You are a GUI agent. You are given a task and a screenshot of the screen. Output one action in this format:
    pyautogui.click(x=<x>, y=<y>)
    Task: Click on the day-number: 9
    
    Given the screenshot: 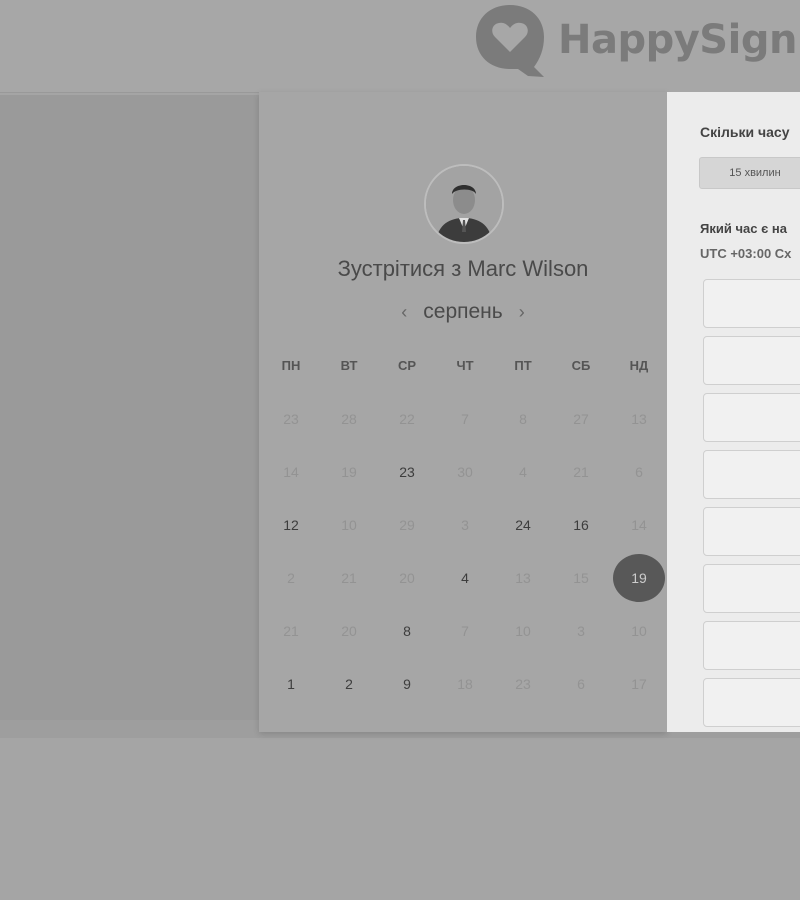 What is the action you would take?
    pyautogui.click(x=407, y=683)
    